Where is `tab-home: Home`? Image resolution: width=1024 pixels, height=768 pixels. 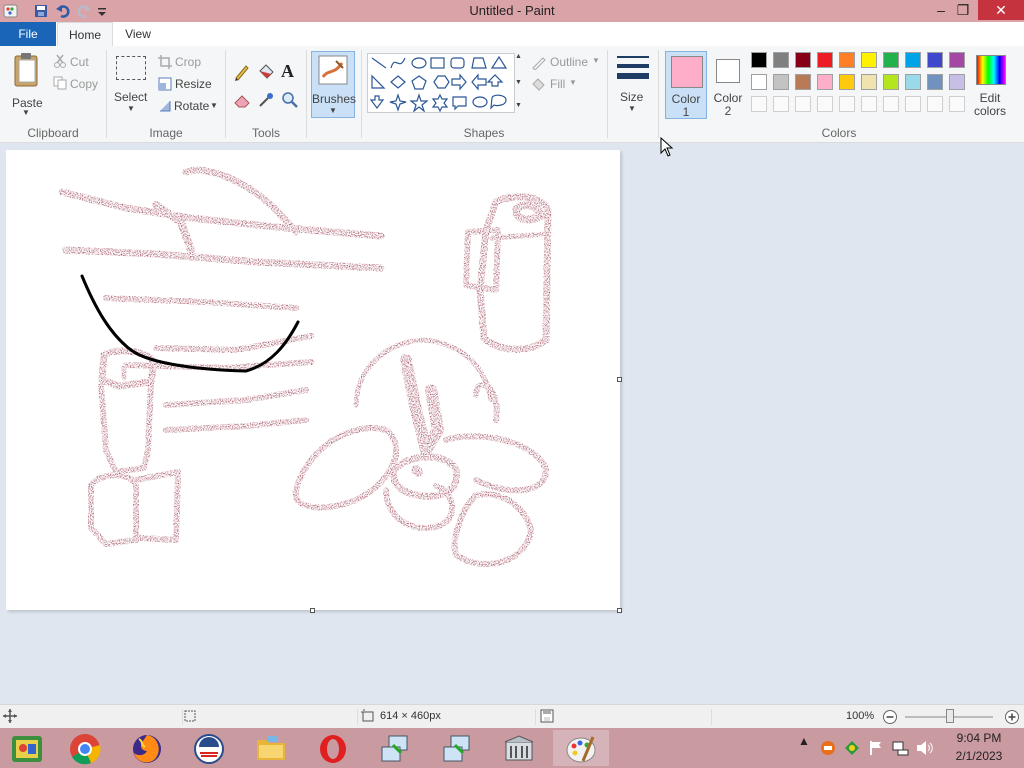 tab-home: Home is located at coordinates (85, 34).